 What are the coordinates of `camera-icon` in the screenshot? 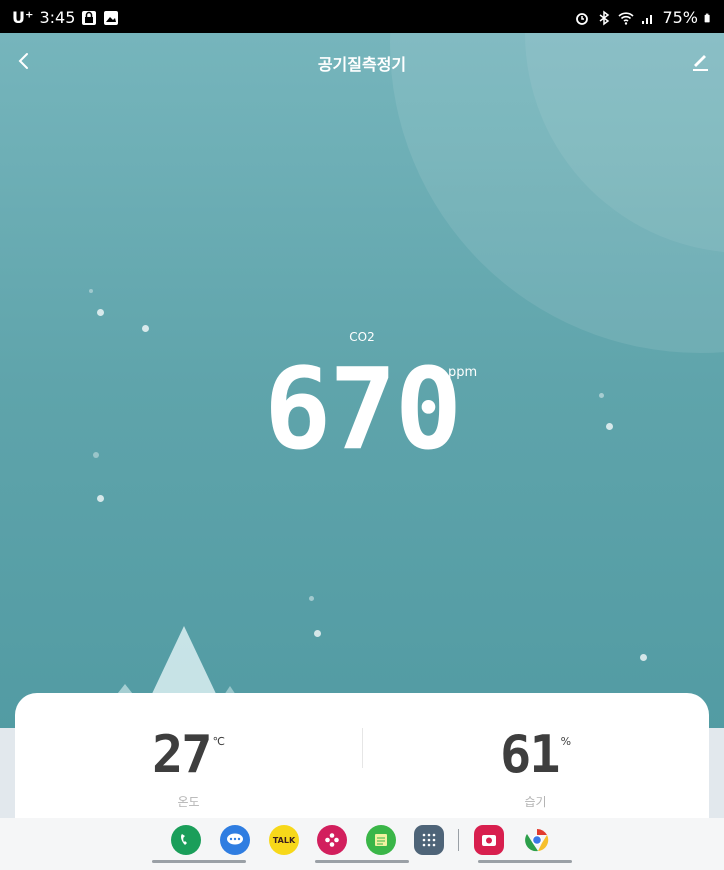 It's located at (489, 840).